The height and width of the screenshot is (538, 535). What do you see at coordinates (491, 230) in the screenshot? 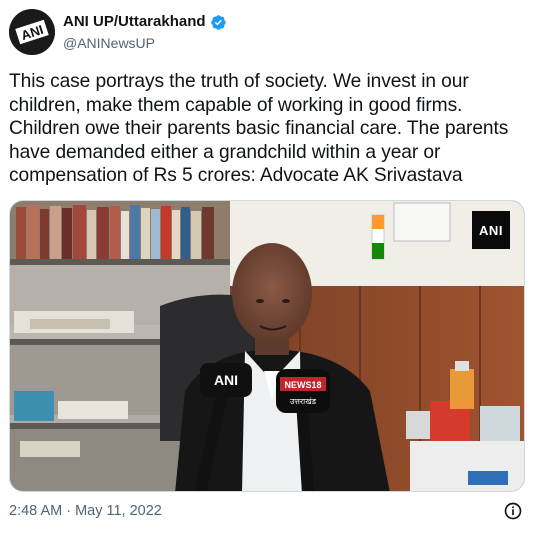
I see `ani-watermark: ANI` at bounding box center [491, 230].